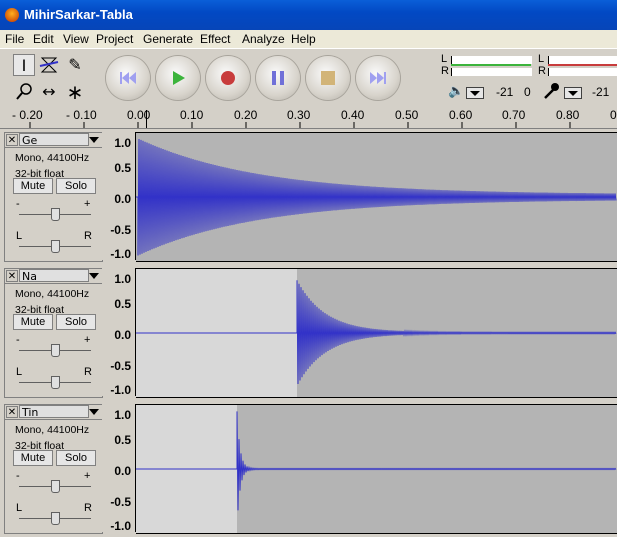  What do you see at coordinates (376, 461) in the screenshot?
I see `waveform` at bounding box center [376, 461].